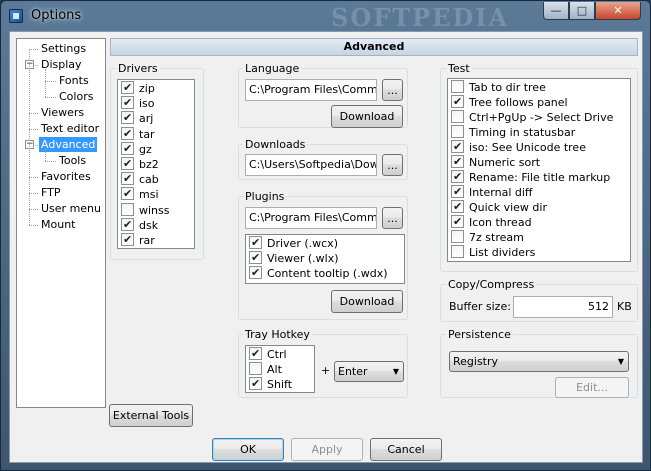 The image size is (651, 471). Describe the element at coordinates (498, 87) in the screenshot. I see `test-option-tab-to-dir-tree: Tab to dir tree` at that location.